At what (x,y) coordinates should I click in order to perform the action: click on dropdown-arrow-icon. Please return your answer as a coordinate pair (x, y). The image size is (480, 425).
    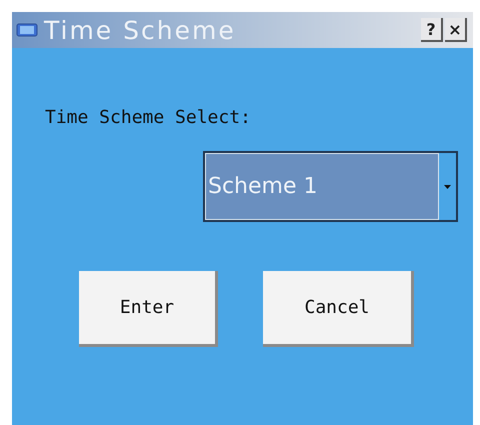
    Looking at the image, I should click on (447, 186).